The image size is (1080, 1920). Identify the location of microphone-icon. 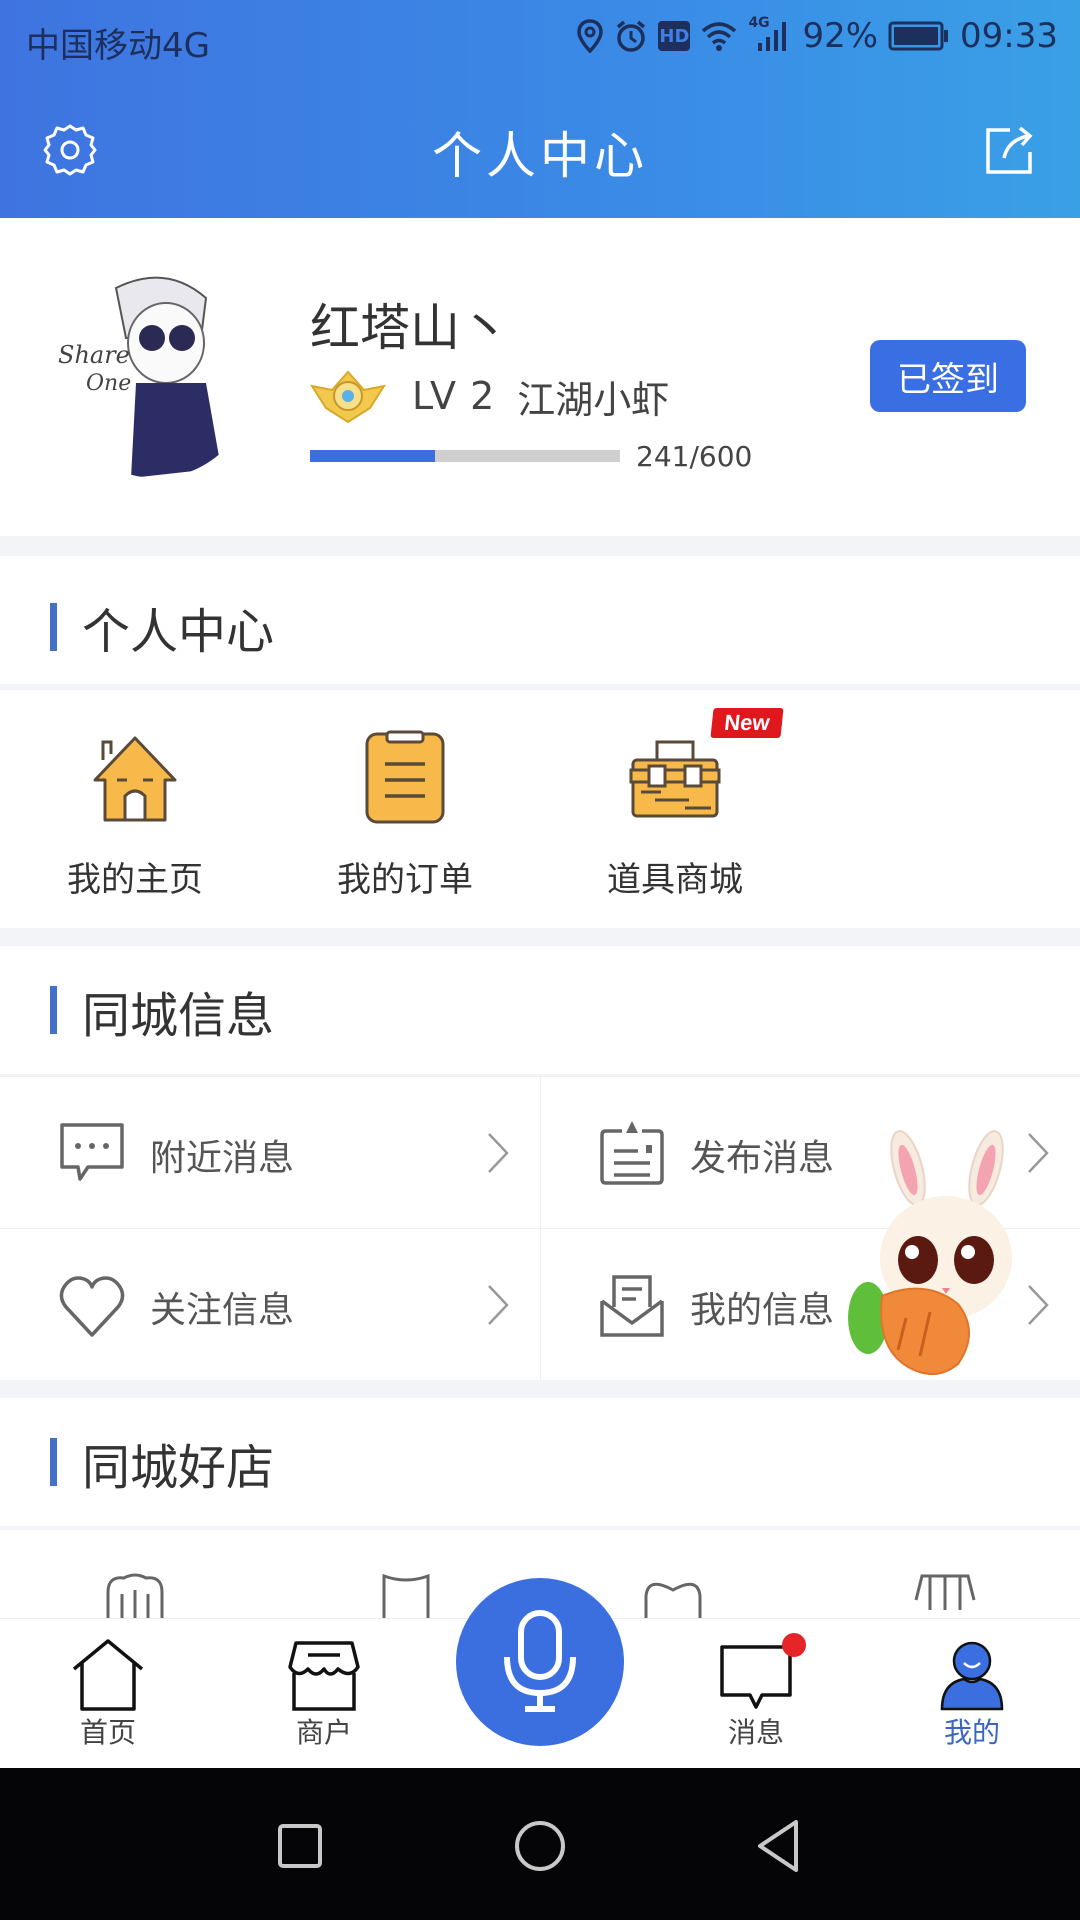
(540, 1661).